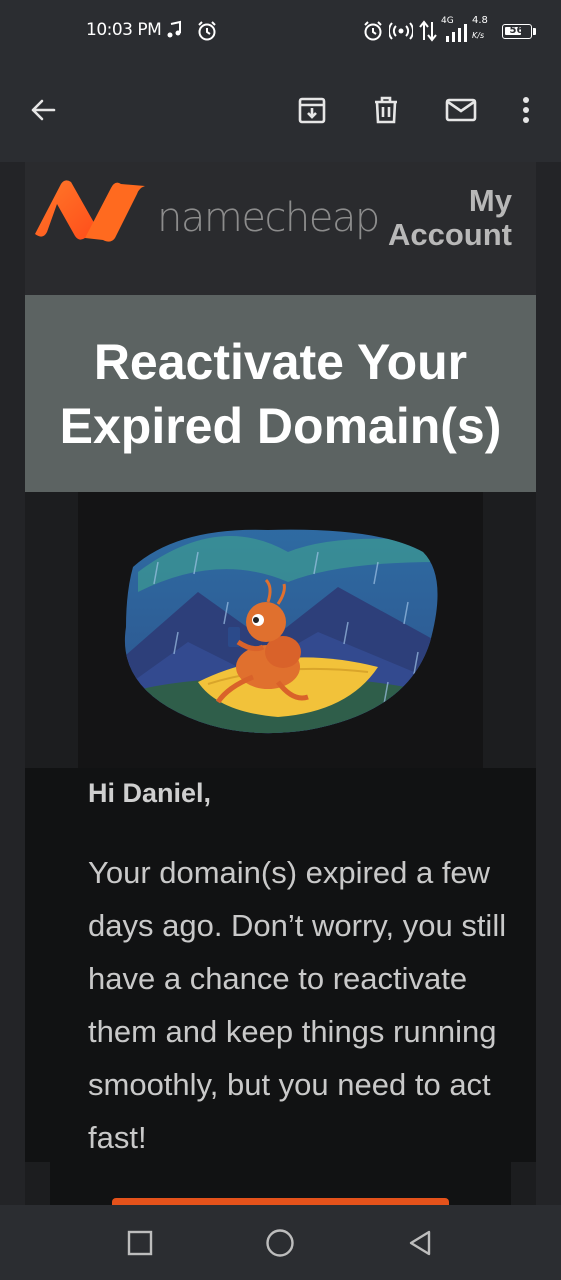 The height and width of the screenshot is (1280, 561). I want to click on namecheap-header: namecheap My Account, so click(280, 228).